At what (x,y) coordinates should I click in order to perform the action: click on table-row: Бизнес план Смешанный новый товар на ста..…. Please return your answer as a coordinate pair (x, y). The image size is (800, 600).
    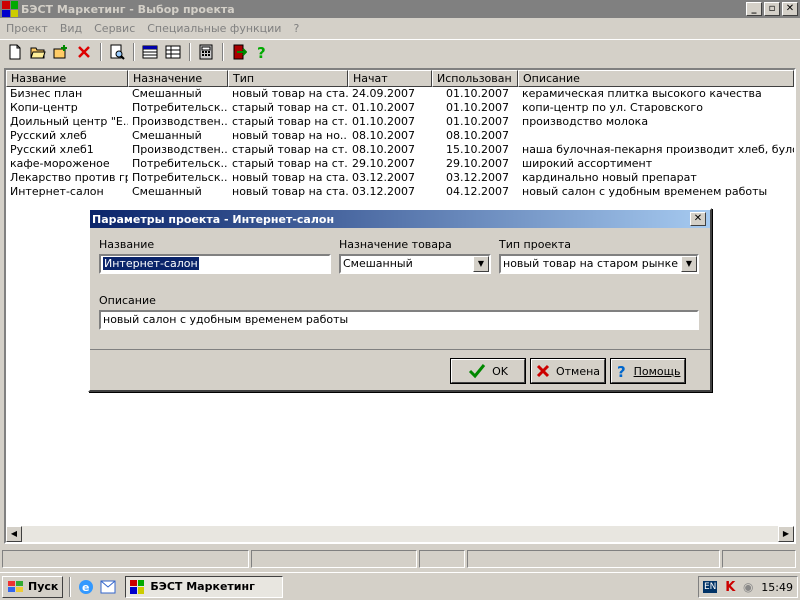
    Looking at the image, I should click on (400, 94).